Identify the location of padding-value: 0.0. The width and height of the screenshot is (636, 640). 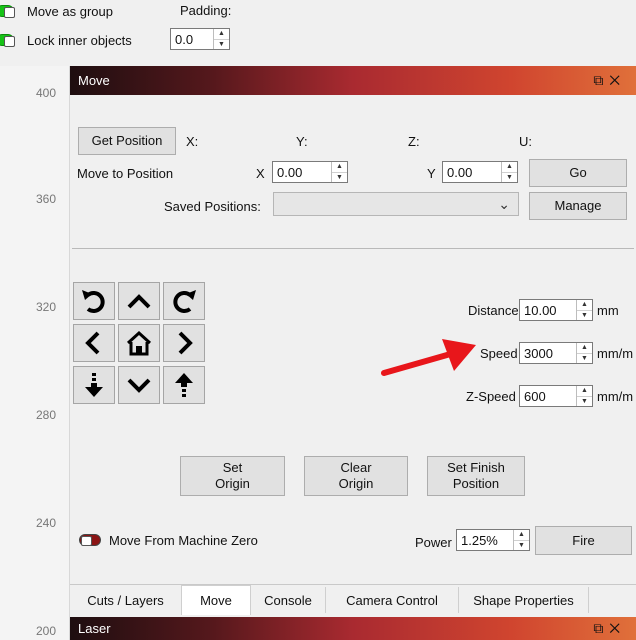
(184, 39).